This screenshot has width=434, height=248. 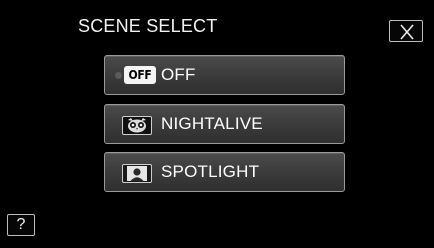 I want to click on option-spotlight-label: SPOTLIGHT, so click(x=210, y=171).